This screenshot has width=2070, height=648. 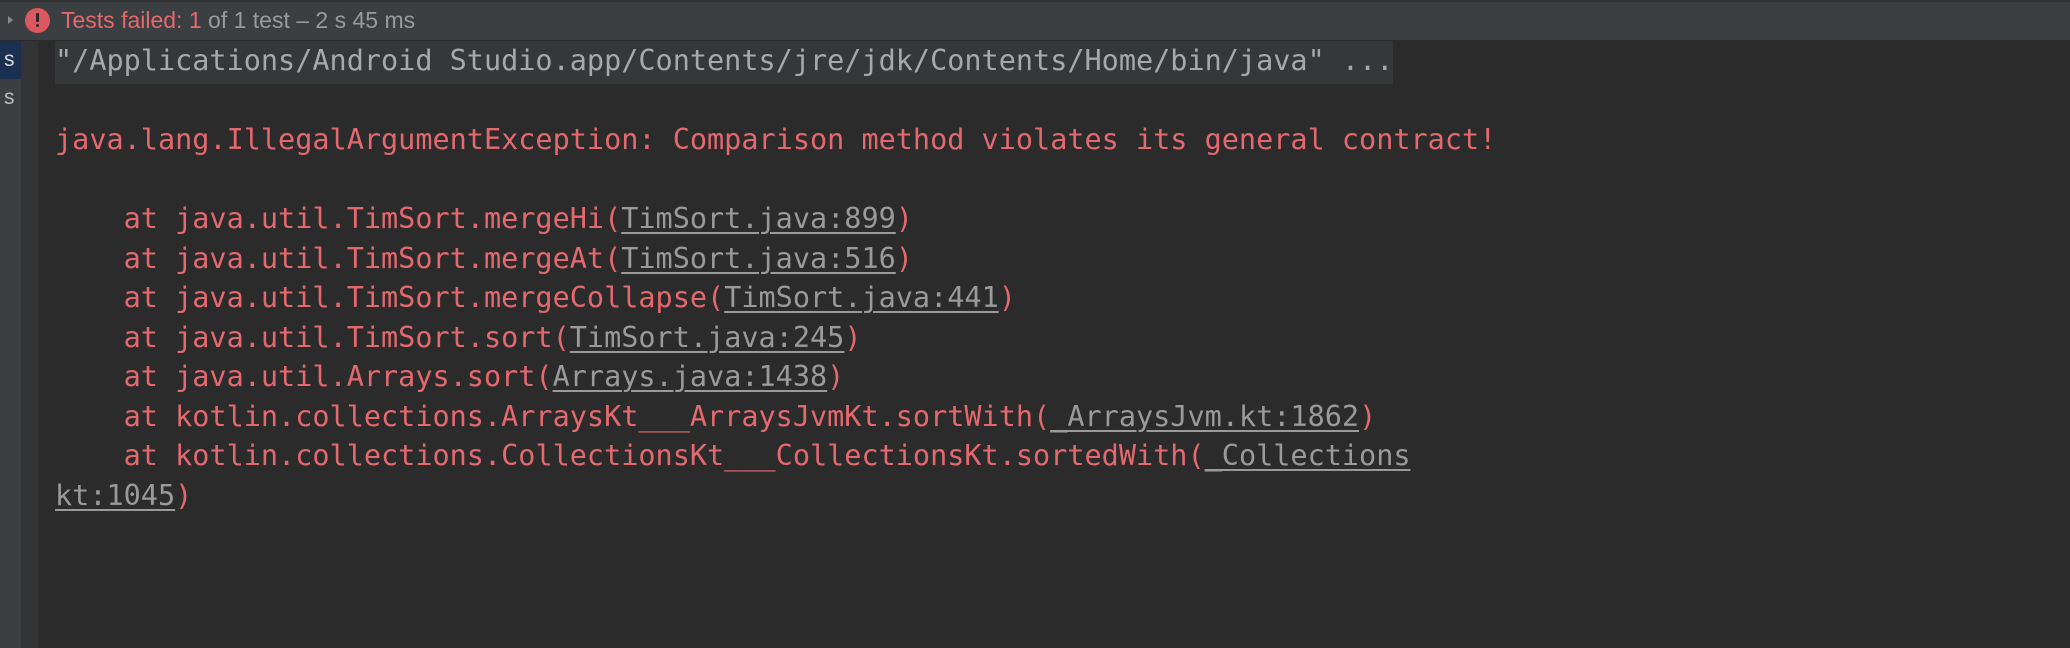 What do you see at coordinates (249, 19) in the screenshot?
I see `tests-total-label: of 1 test` at bounding box center [249, 19].